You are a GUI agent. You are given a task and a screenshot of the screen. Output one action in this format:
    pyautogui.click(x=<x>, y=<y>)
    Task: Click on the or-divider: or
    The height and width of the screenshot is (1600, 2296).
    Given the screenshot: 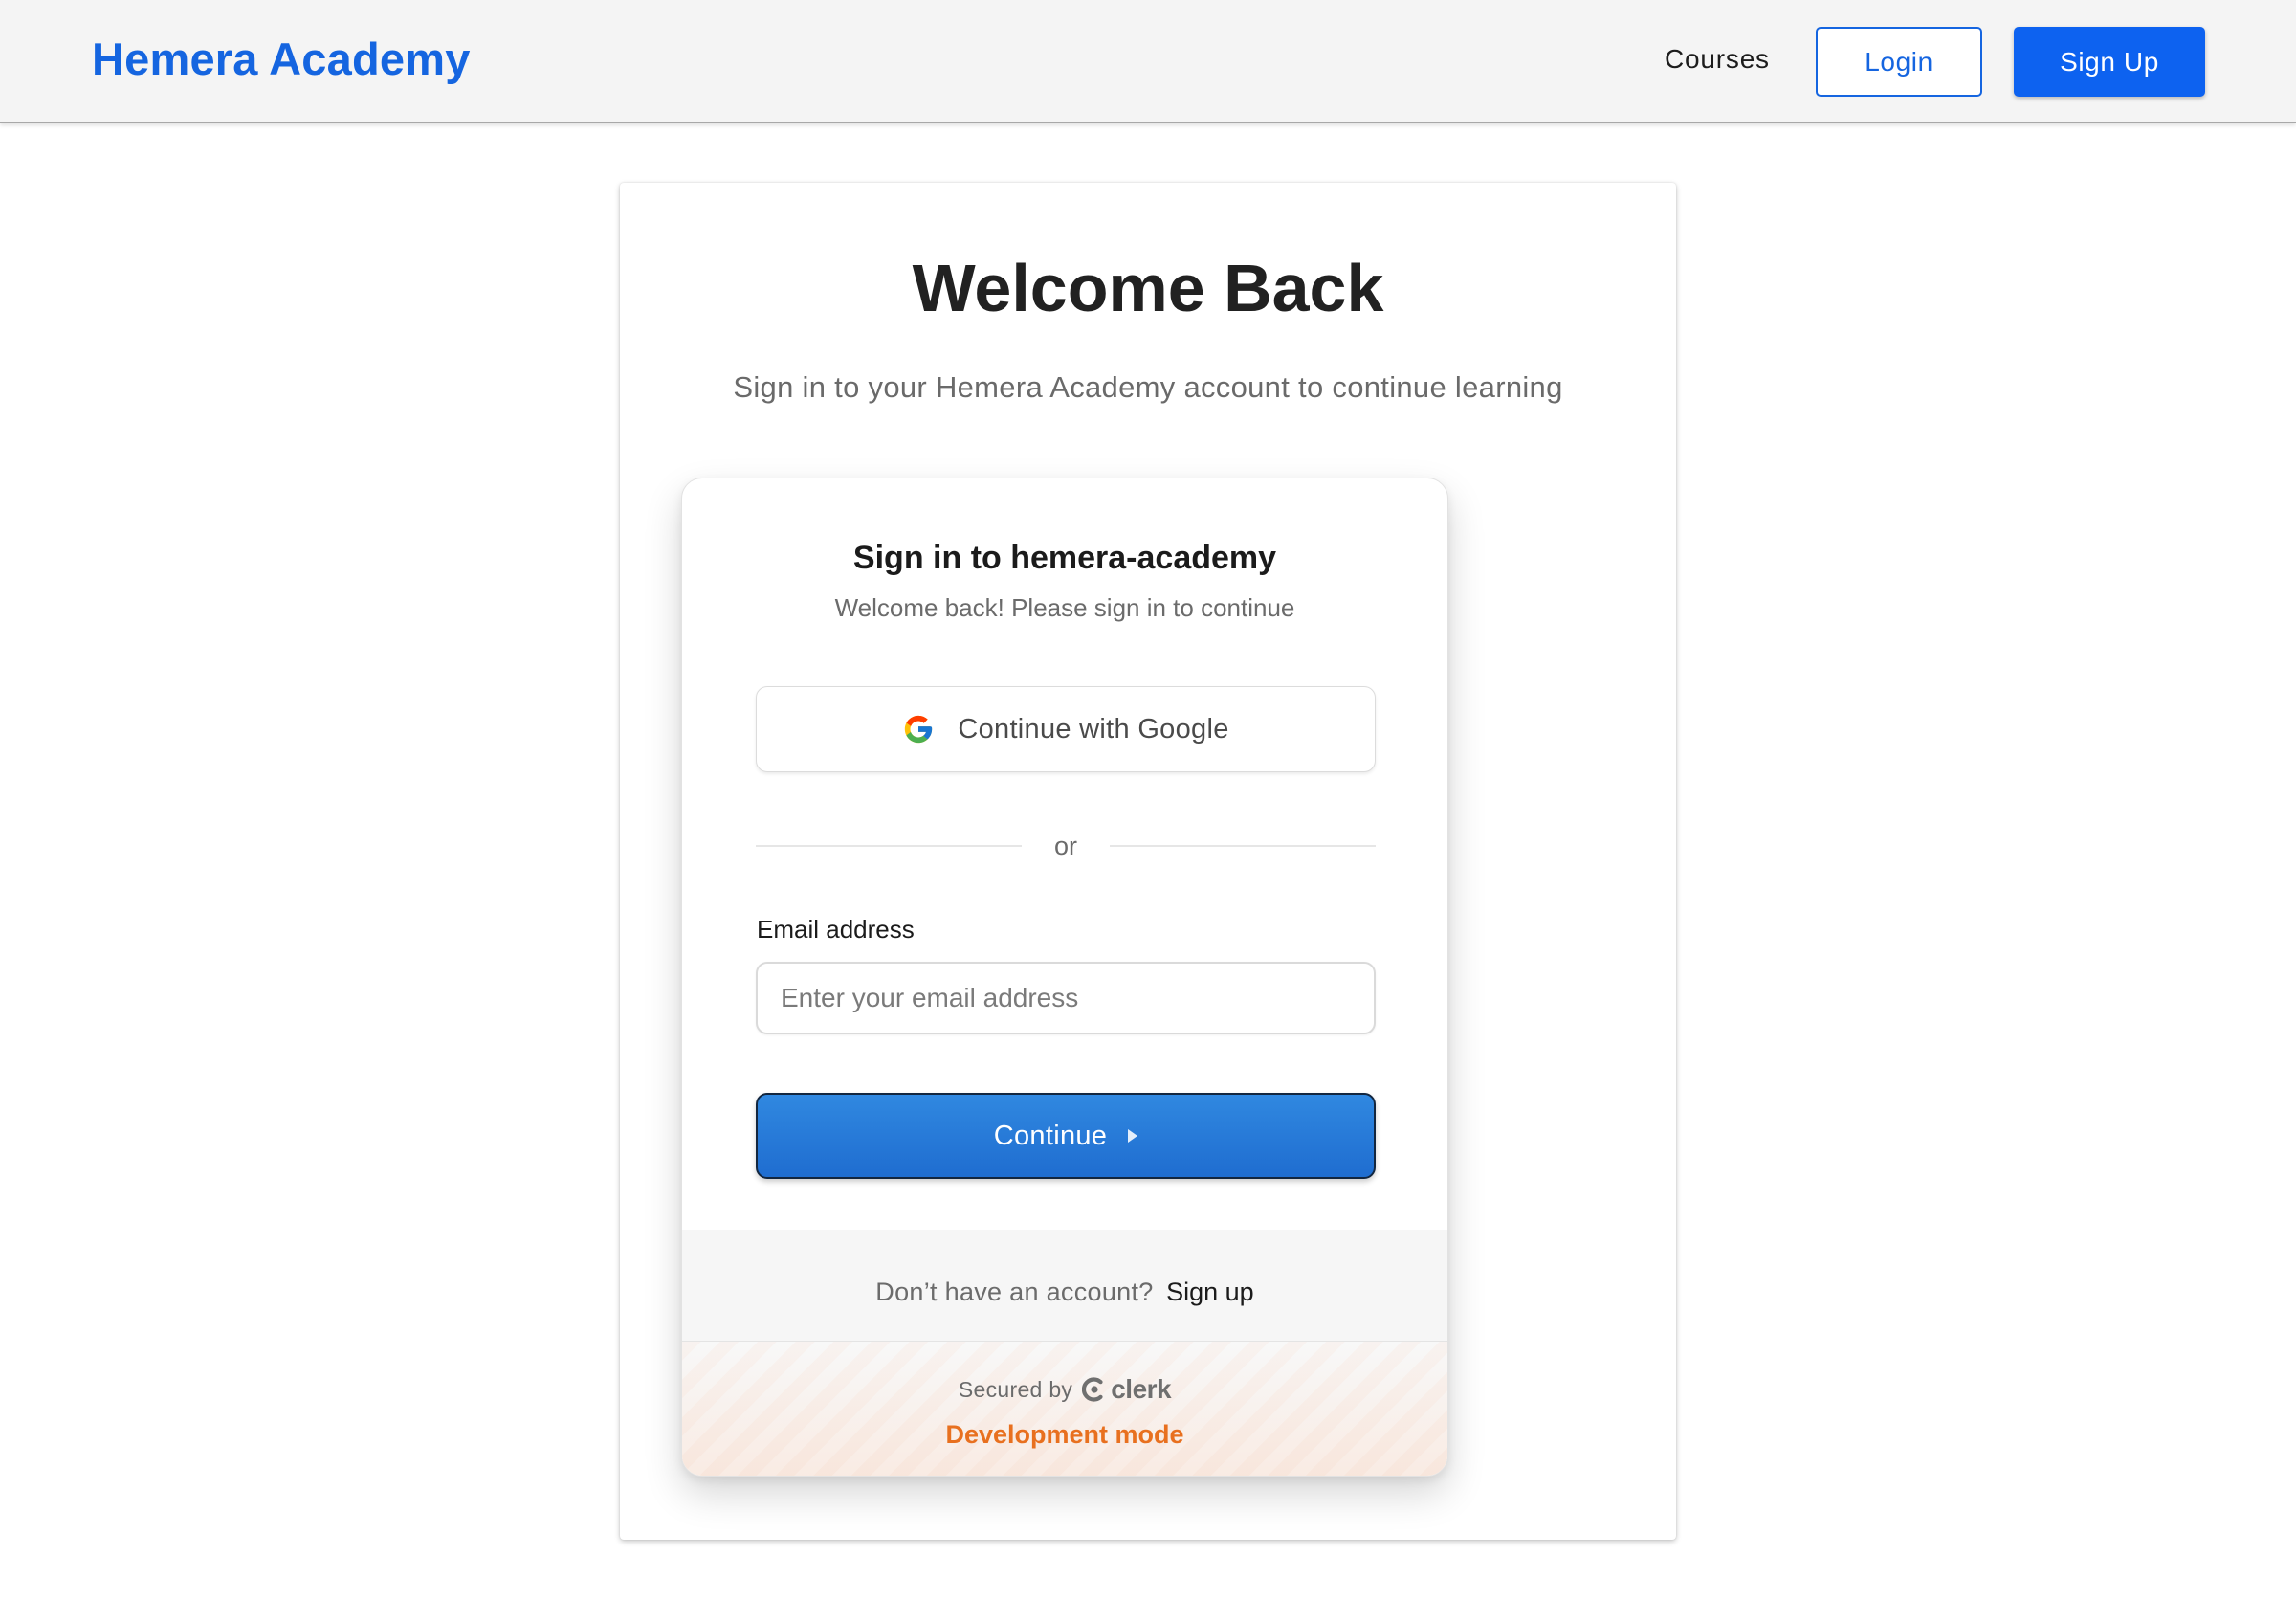 What is the action you would take?
    pyautogui.click(x=1066, y=846)
    